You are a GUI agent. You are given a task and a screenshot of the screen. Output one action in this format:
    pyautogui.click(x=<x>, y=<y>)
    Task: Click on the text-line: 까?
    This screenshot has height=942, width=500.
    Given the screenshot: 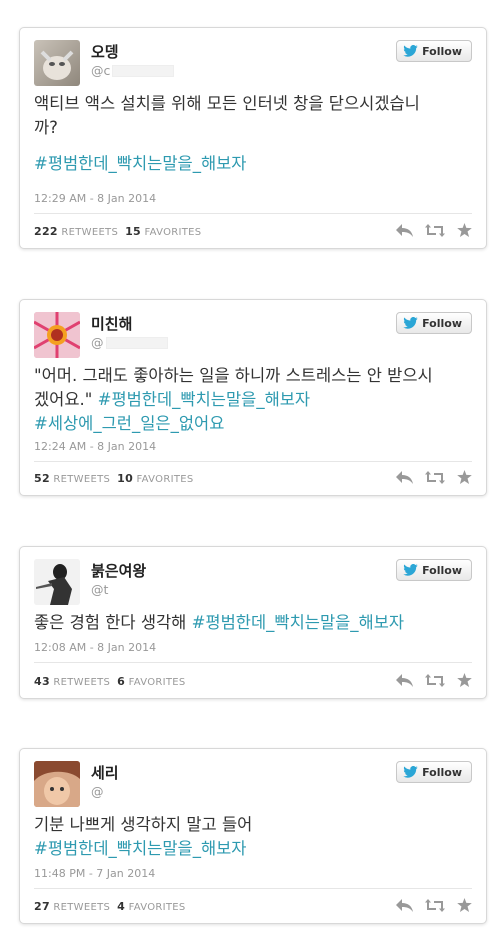 What is the action you would take?
    pyautogui.click(x=46, y=127)
    